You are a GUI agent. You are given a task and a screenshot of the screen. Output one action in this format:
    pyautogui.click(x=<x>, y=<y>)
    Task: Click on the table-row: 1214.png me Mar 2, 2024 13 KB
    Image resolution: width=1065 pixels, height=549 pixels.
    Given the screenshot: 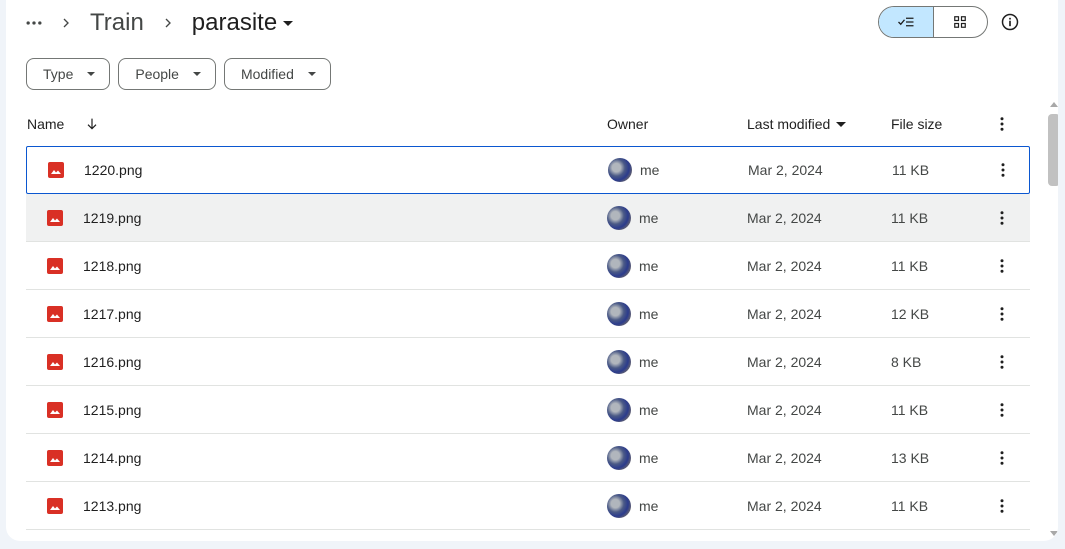 What is the action you would take?
    pyautogui.click(x=528, y=458)
    